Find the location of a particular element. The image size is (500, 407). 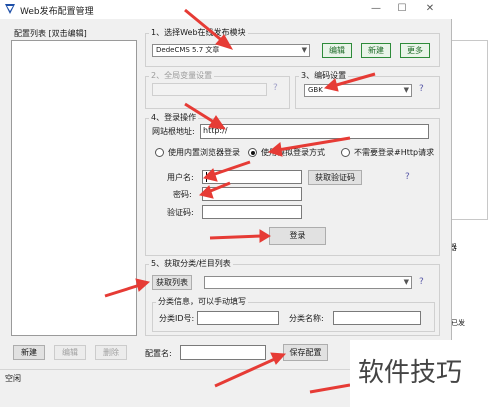

watermark-text: 软件技巧 is located at coordinates (410, 373).